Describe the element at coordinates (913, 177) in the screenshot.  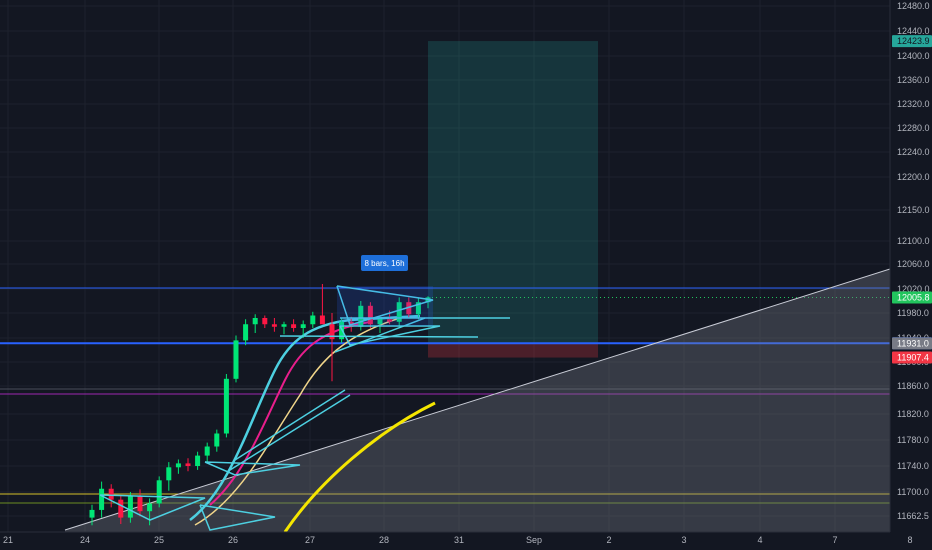
I see `price-tick-label: 12200.0` at that location.